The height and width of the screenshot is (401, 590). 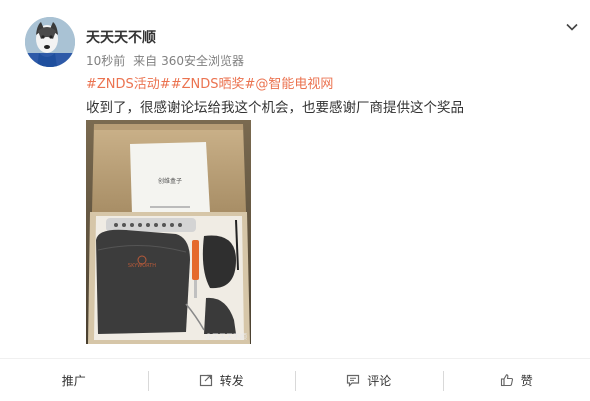 What do you see at coordinates (202, 61) in the screenshot?
I see `post-source: 360安全浏览器` at bounding box center [202, 61].